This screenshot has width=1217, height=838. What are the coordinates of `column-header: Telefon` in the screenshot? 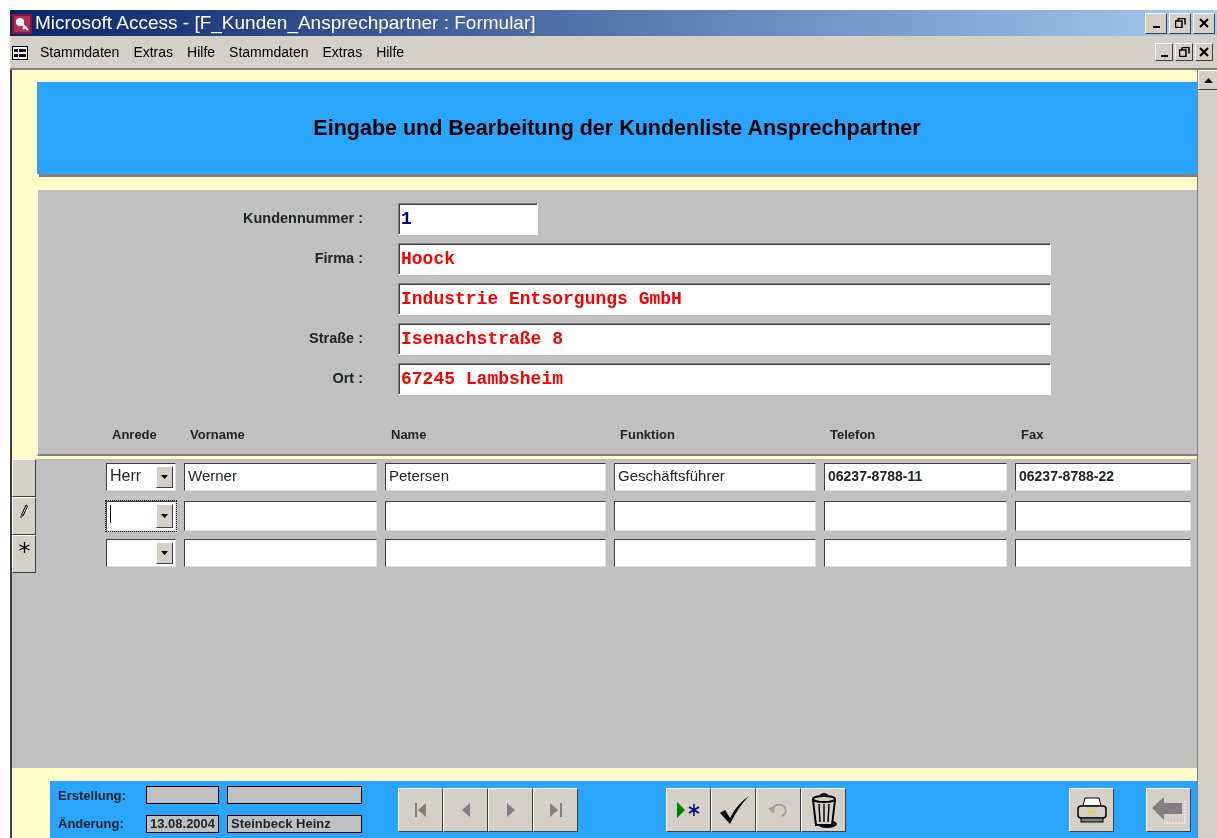 It's located at (853, 434).